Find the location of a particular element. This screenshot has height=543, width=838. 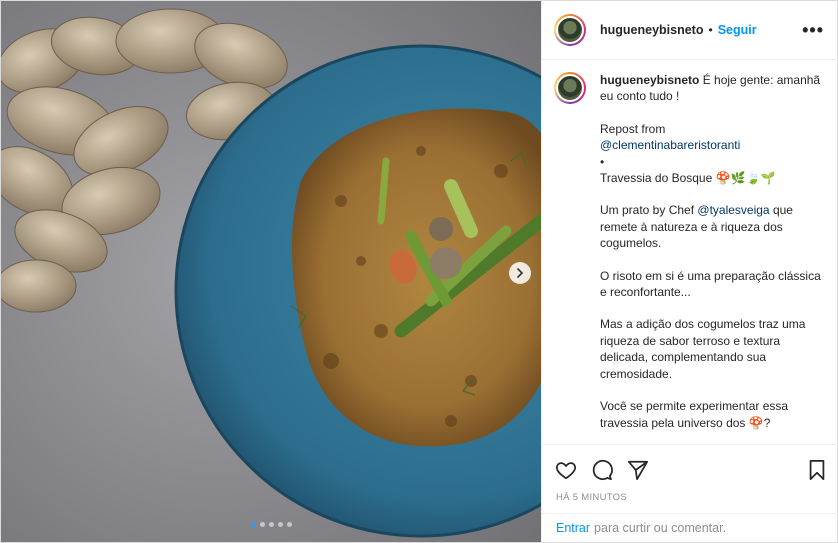

carousel-indicator is located at coordinates (271, 524).